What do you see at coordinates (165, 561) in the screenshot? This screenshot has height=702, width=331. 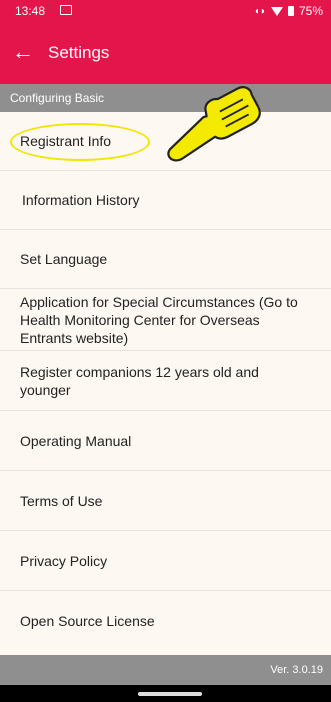 I see `privacy-policy-item: Privacy Policy` at bounding box center [165, 561].